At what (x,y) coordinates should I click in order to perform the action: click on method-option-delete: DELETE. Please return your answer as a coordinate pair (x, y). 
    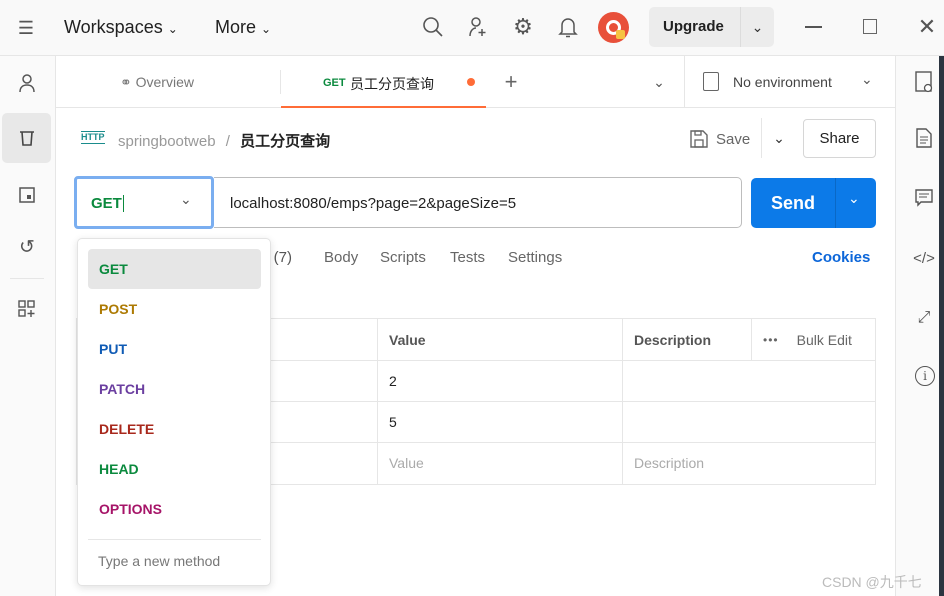
    Looking at the image, I should click on (174, 429).